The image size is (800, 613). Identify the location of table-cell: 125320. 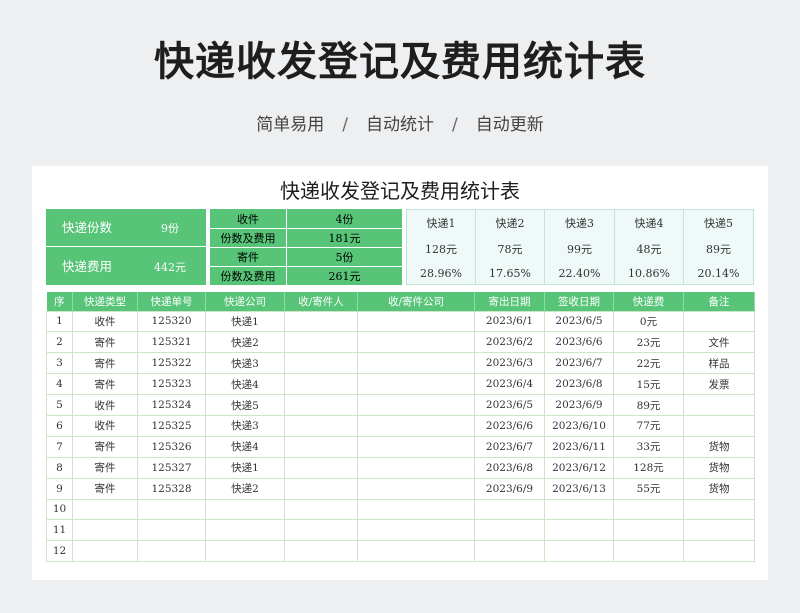
(171, 321).